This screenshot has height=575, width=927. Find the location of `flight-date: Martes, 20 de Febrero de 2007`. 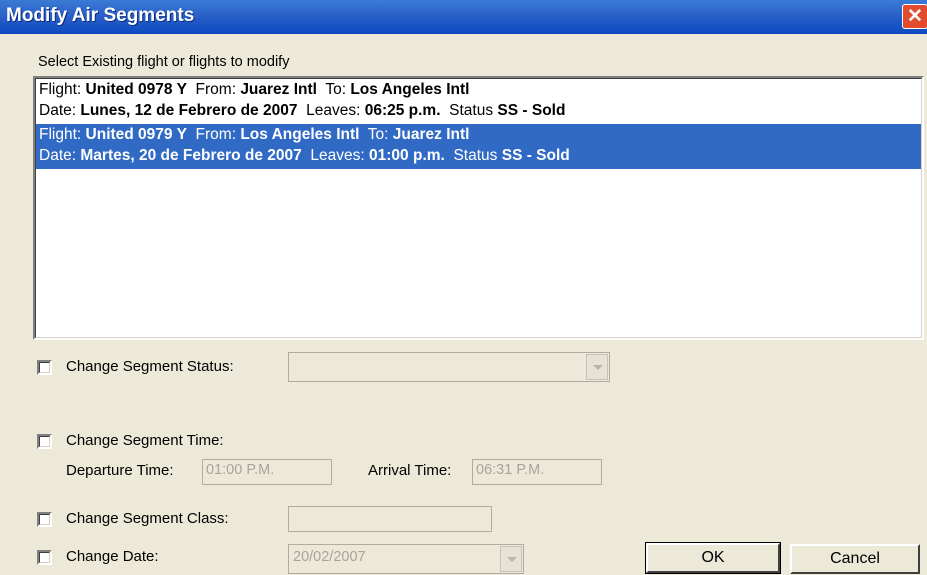

flight-date: Martes, 20 de Febrero de 2007 is located at coordinates (191, 155).